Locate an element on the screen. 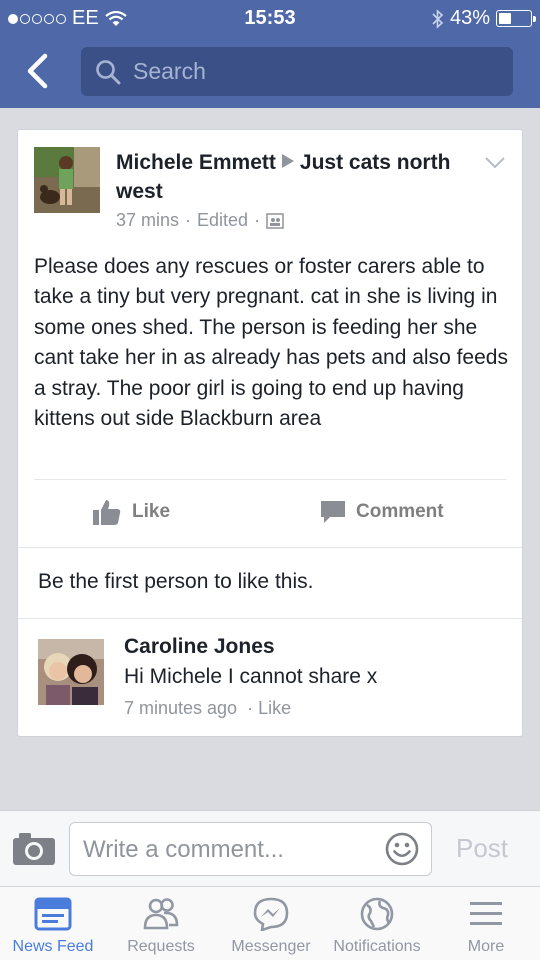 This screenshot has height=960, width=540. news-feed-icon is located at coordinates (53, 914).